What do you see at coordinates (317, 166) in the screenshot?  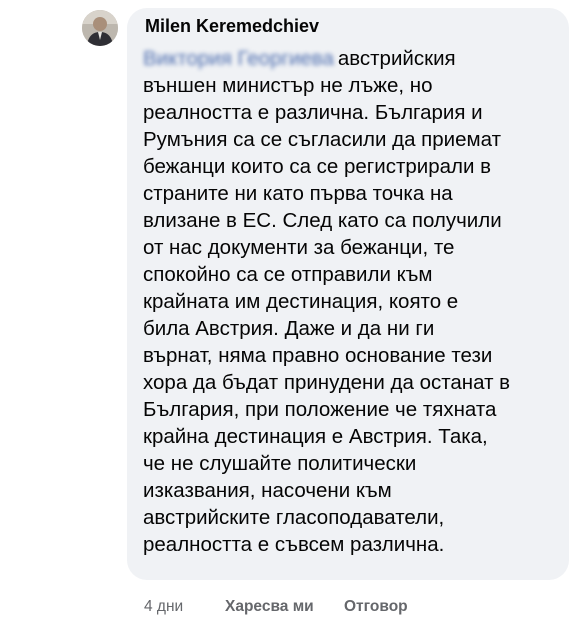 I see `comment-line: бежанци които са се регистрирали в` at bounding box center [317, 166].